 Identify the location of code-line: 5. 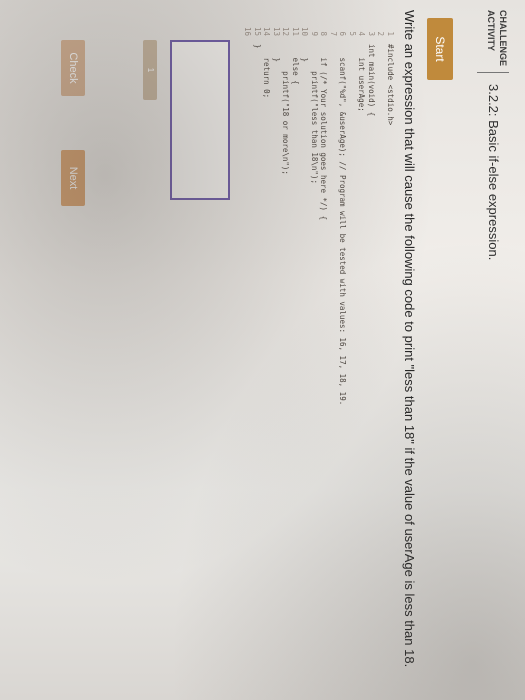
(352, 352).